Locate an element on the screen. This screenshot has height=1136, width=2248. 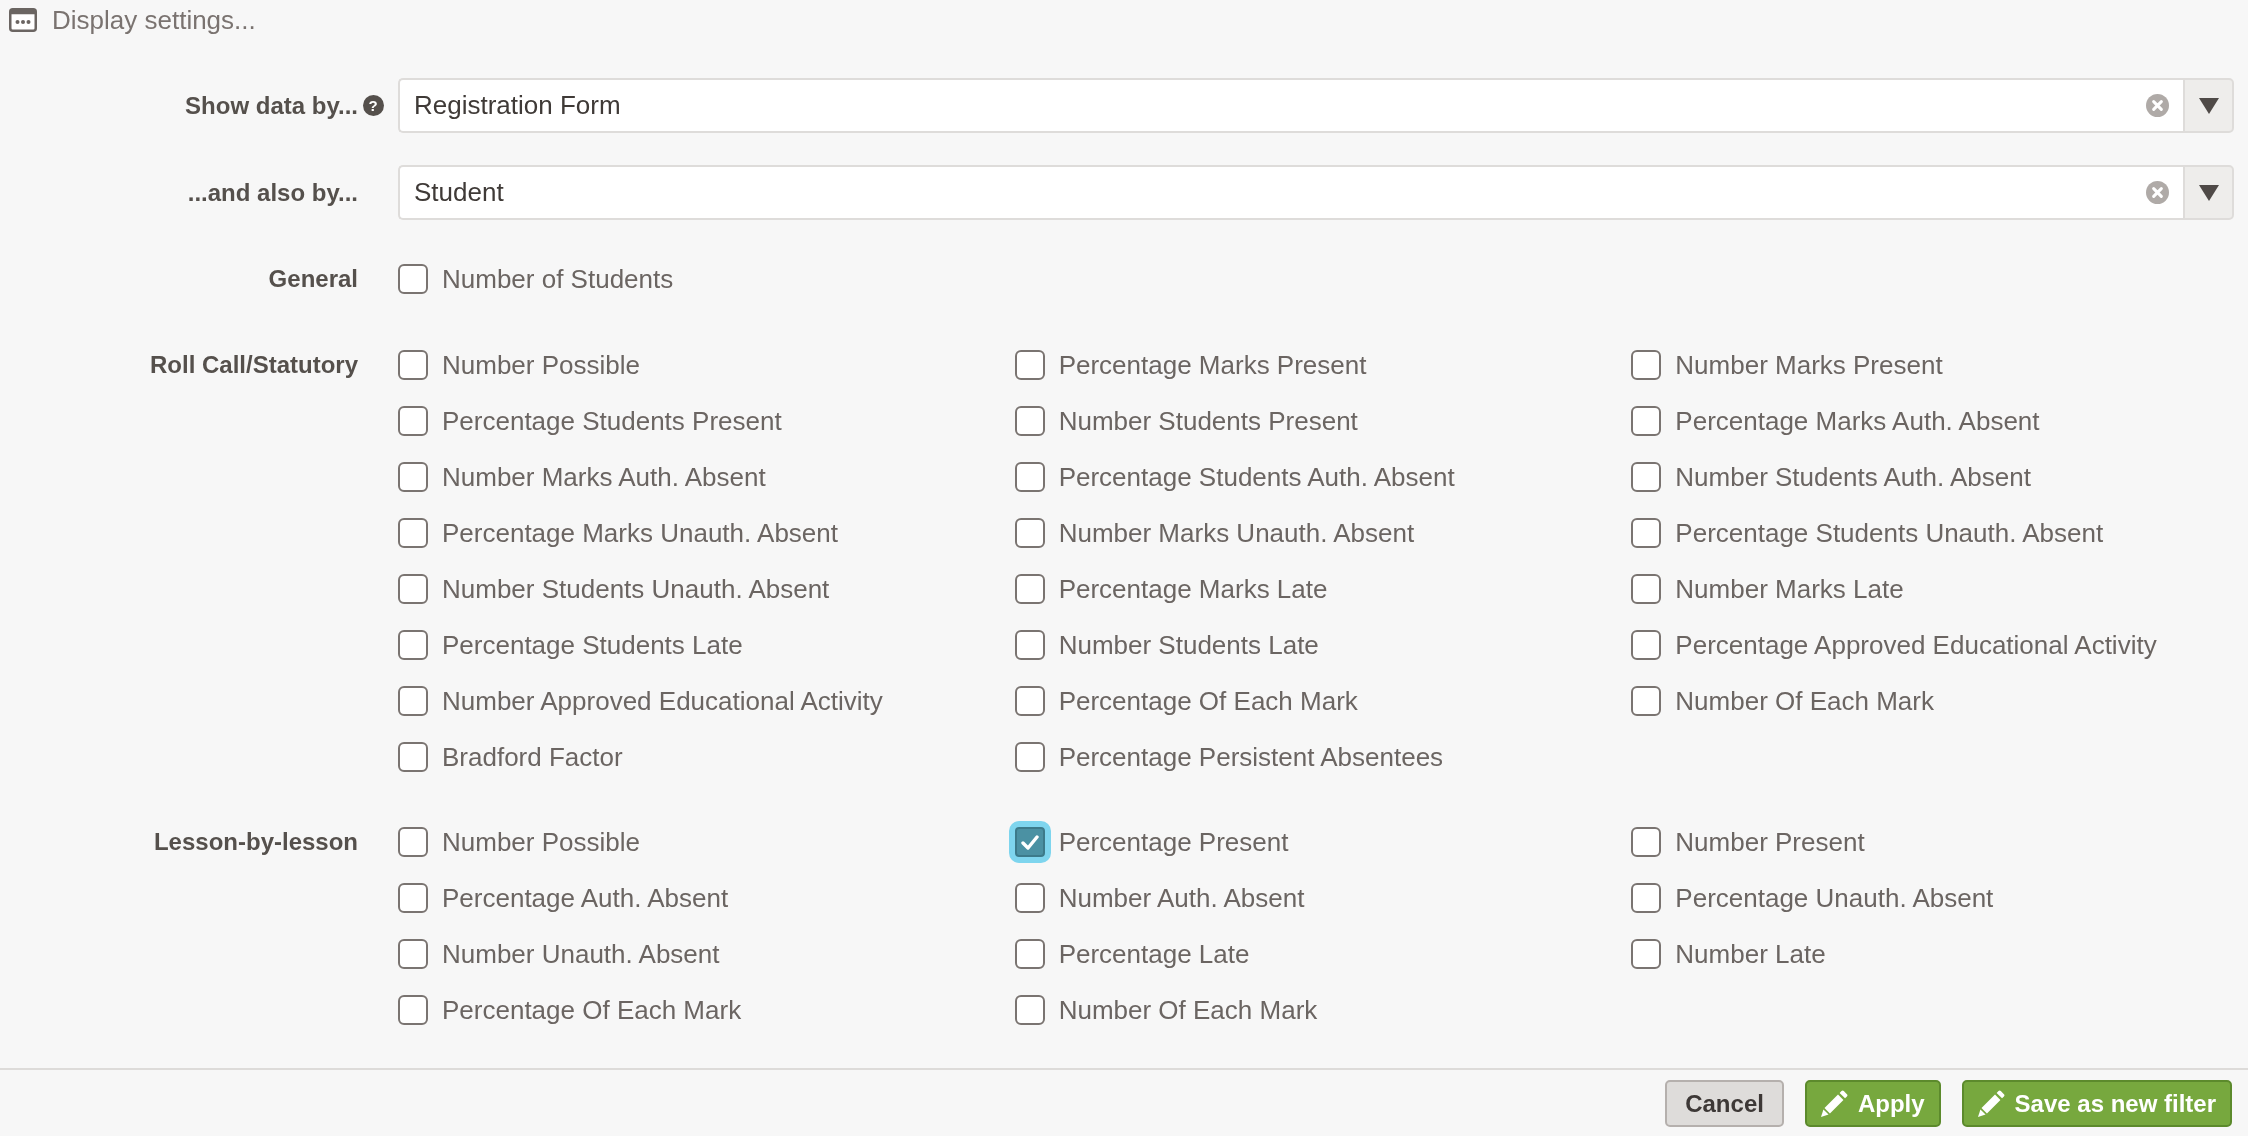
checkbox-label: Number Late is located at coordinates (1750, 954).